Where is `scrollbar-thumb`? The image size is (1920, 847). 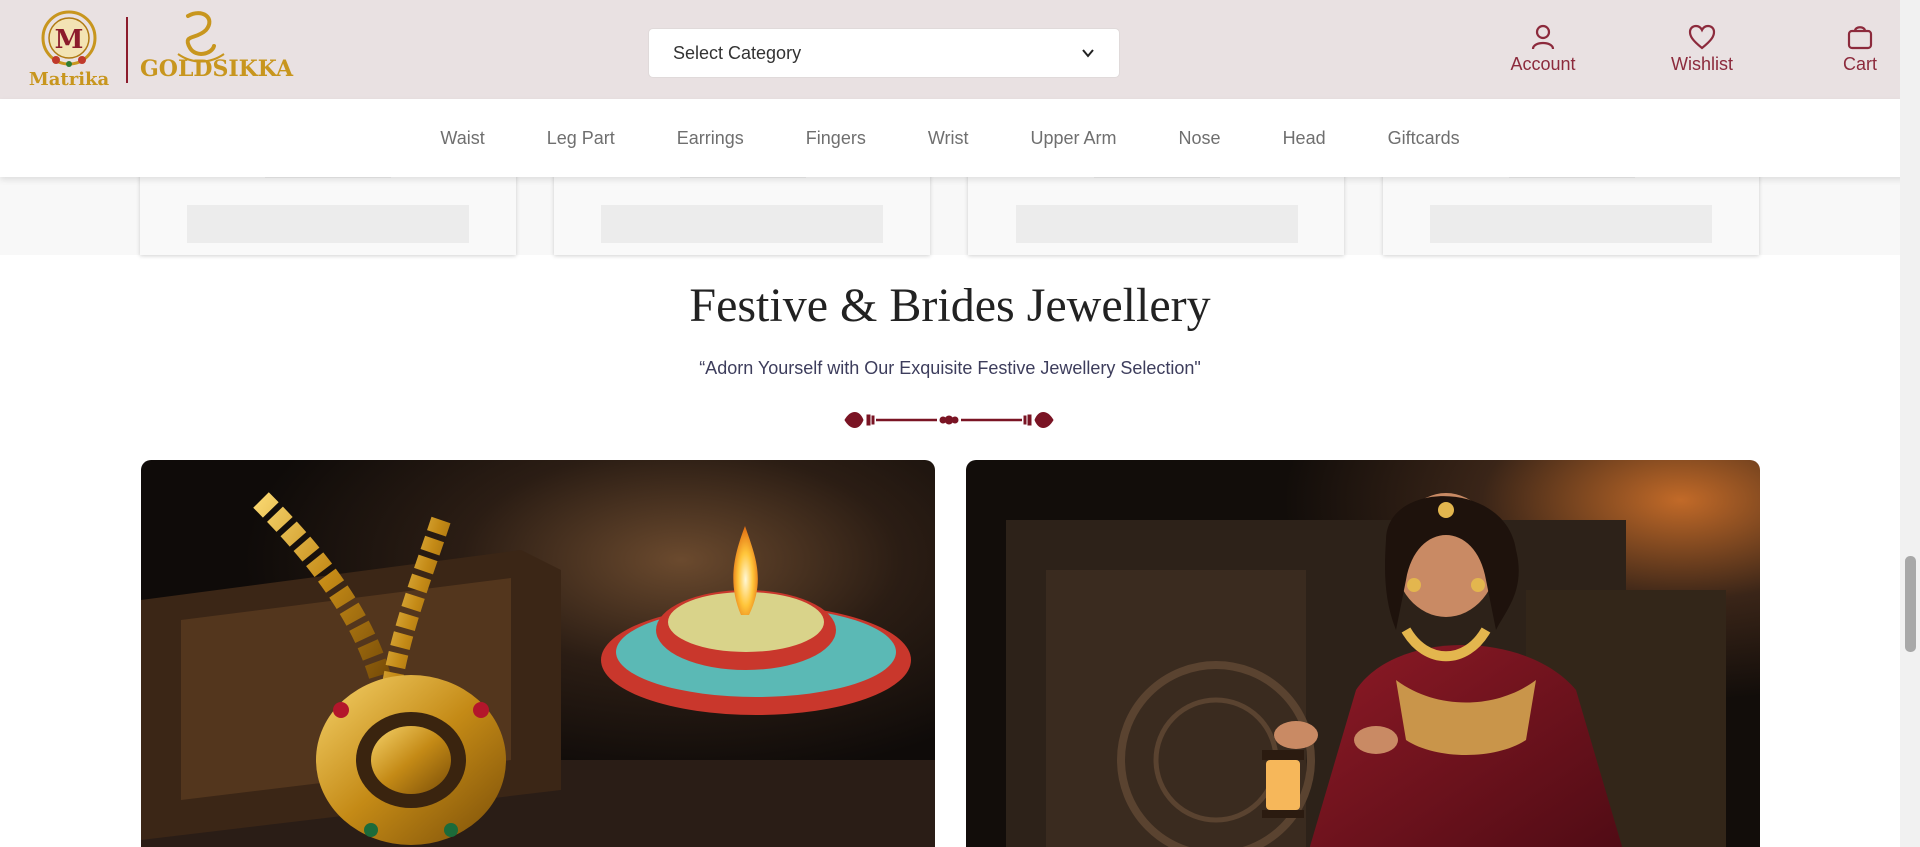 scrollbar-thumb is located at coordinates (1910, 604).